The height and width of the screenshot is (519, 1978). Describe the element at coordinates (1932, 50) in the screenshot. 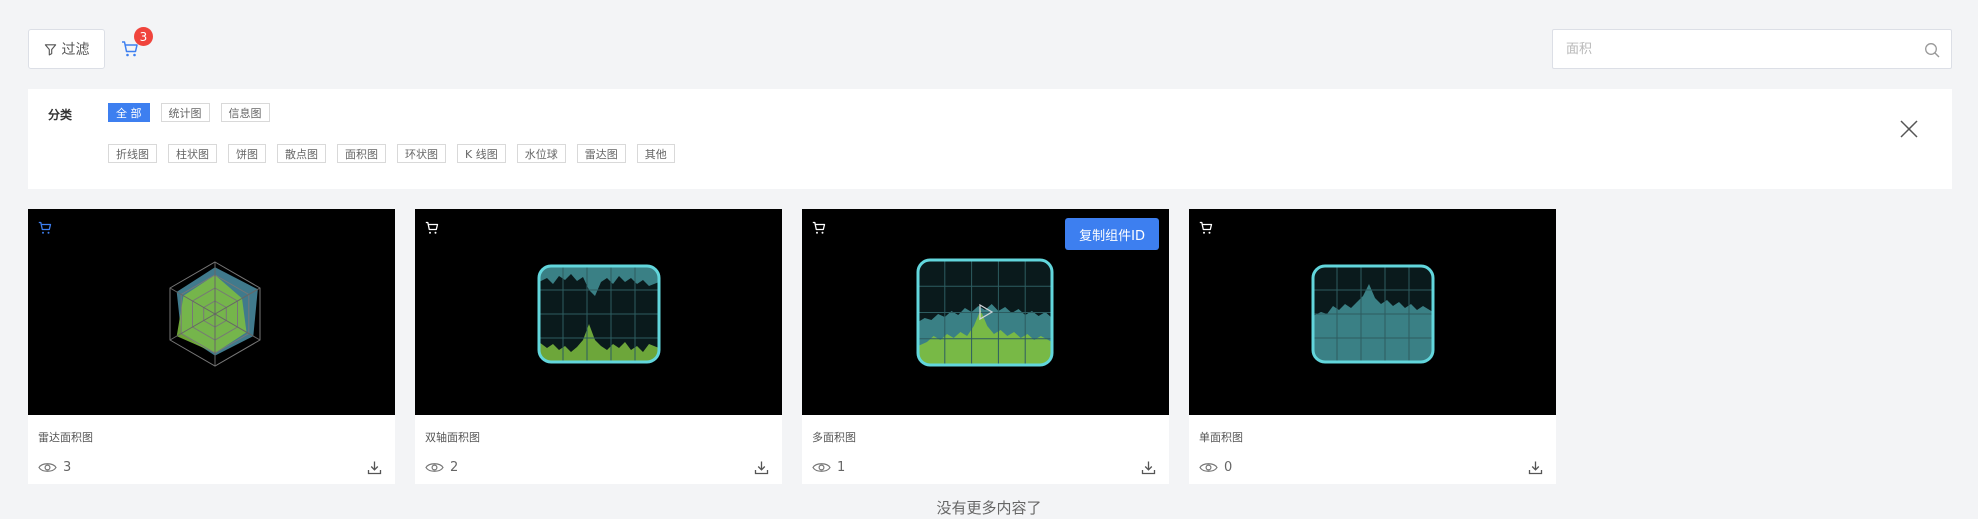

I see `search-icon` at that location.